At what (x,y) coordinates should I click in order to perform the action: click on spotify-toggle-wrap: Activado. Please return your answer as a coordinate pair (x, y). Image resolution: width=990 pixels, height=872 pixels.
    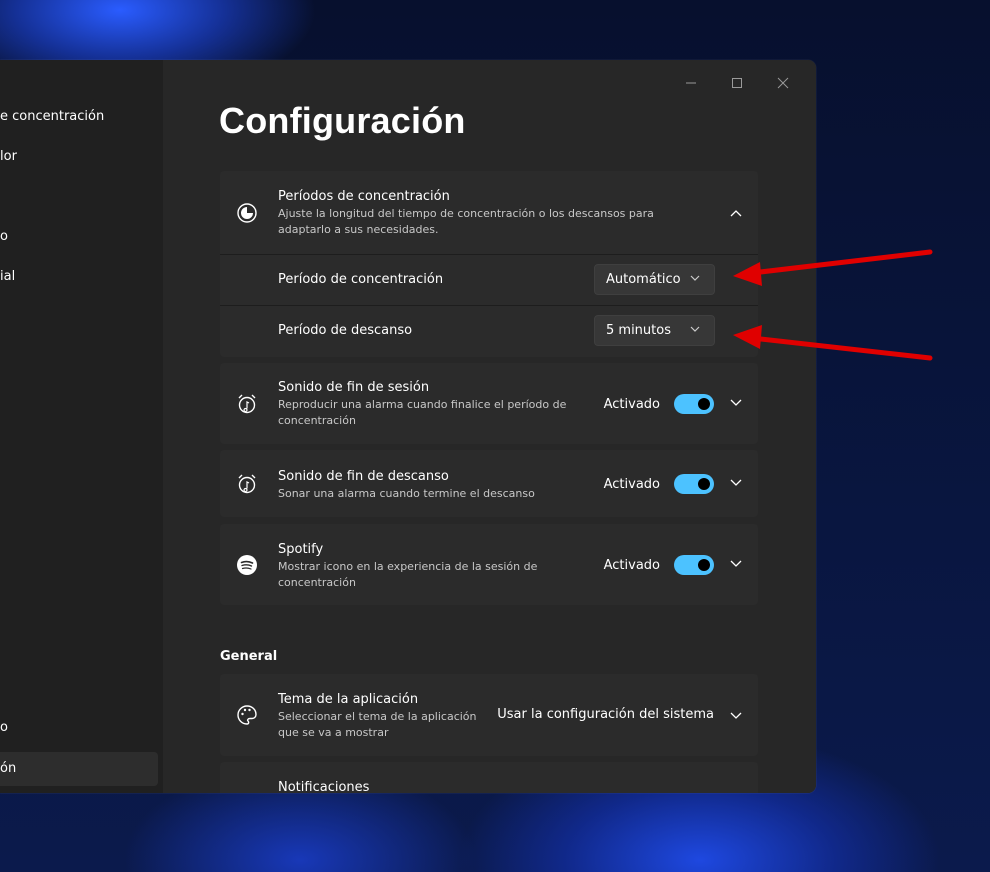
    Looking at the image, I should click on (659, 565).